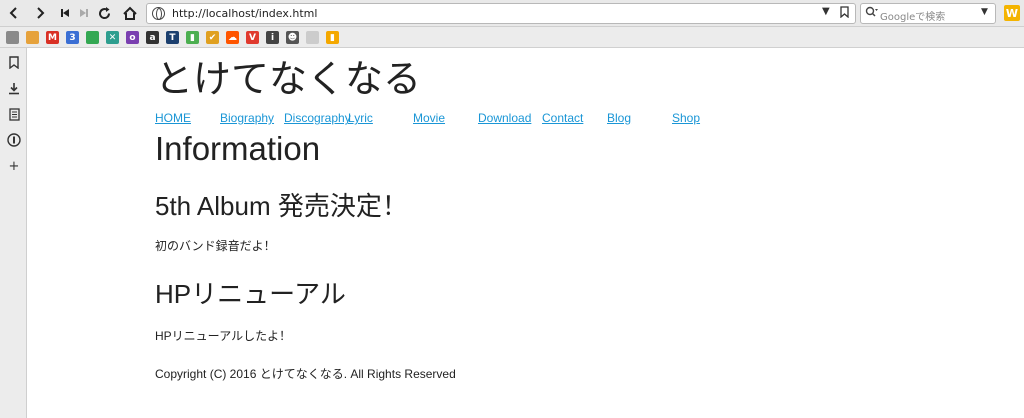 The image size is (1024, 418). Describe the element at coordinates (14, 166) in the screenshot. I see `add-icon: +` at that location.